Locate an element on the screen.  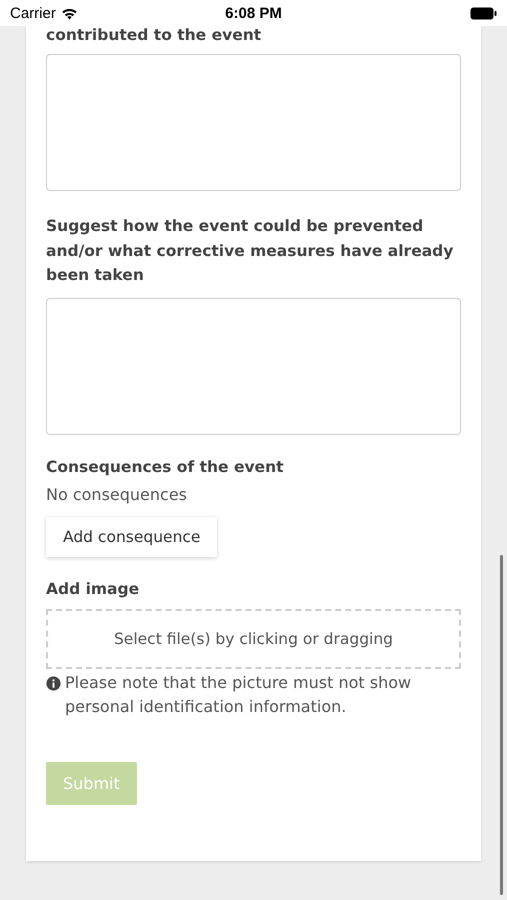
info-icon is located at coordinates (53, 683).